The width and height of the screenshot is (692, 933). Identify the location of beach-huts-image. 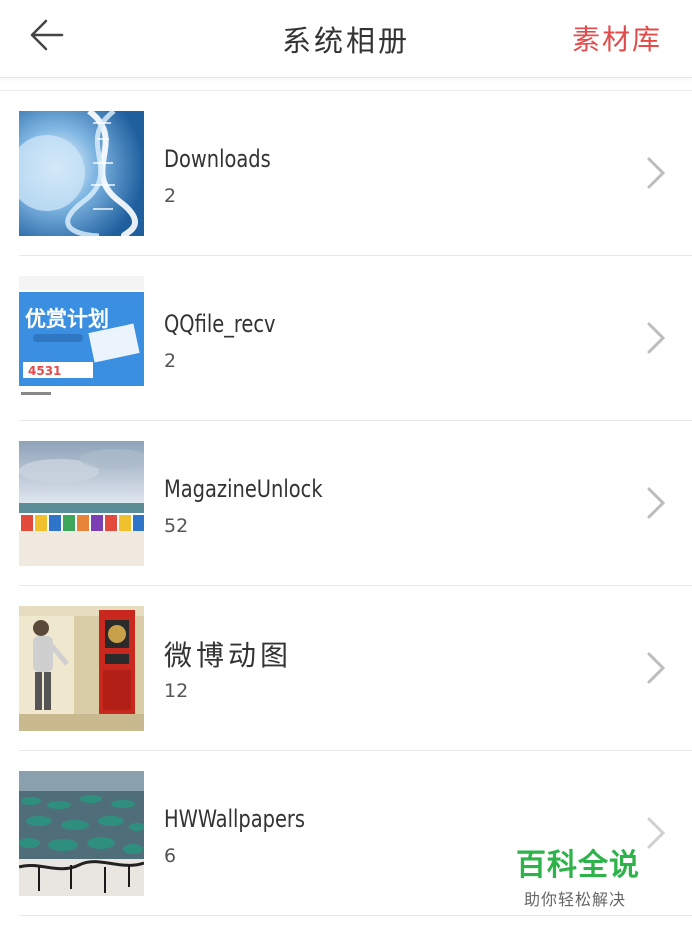
(81, 503).